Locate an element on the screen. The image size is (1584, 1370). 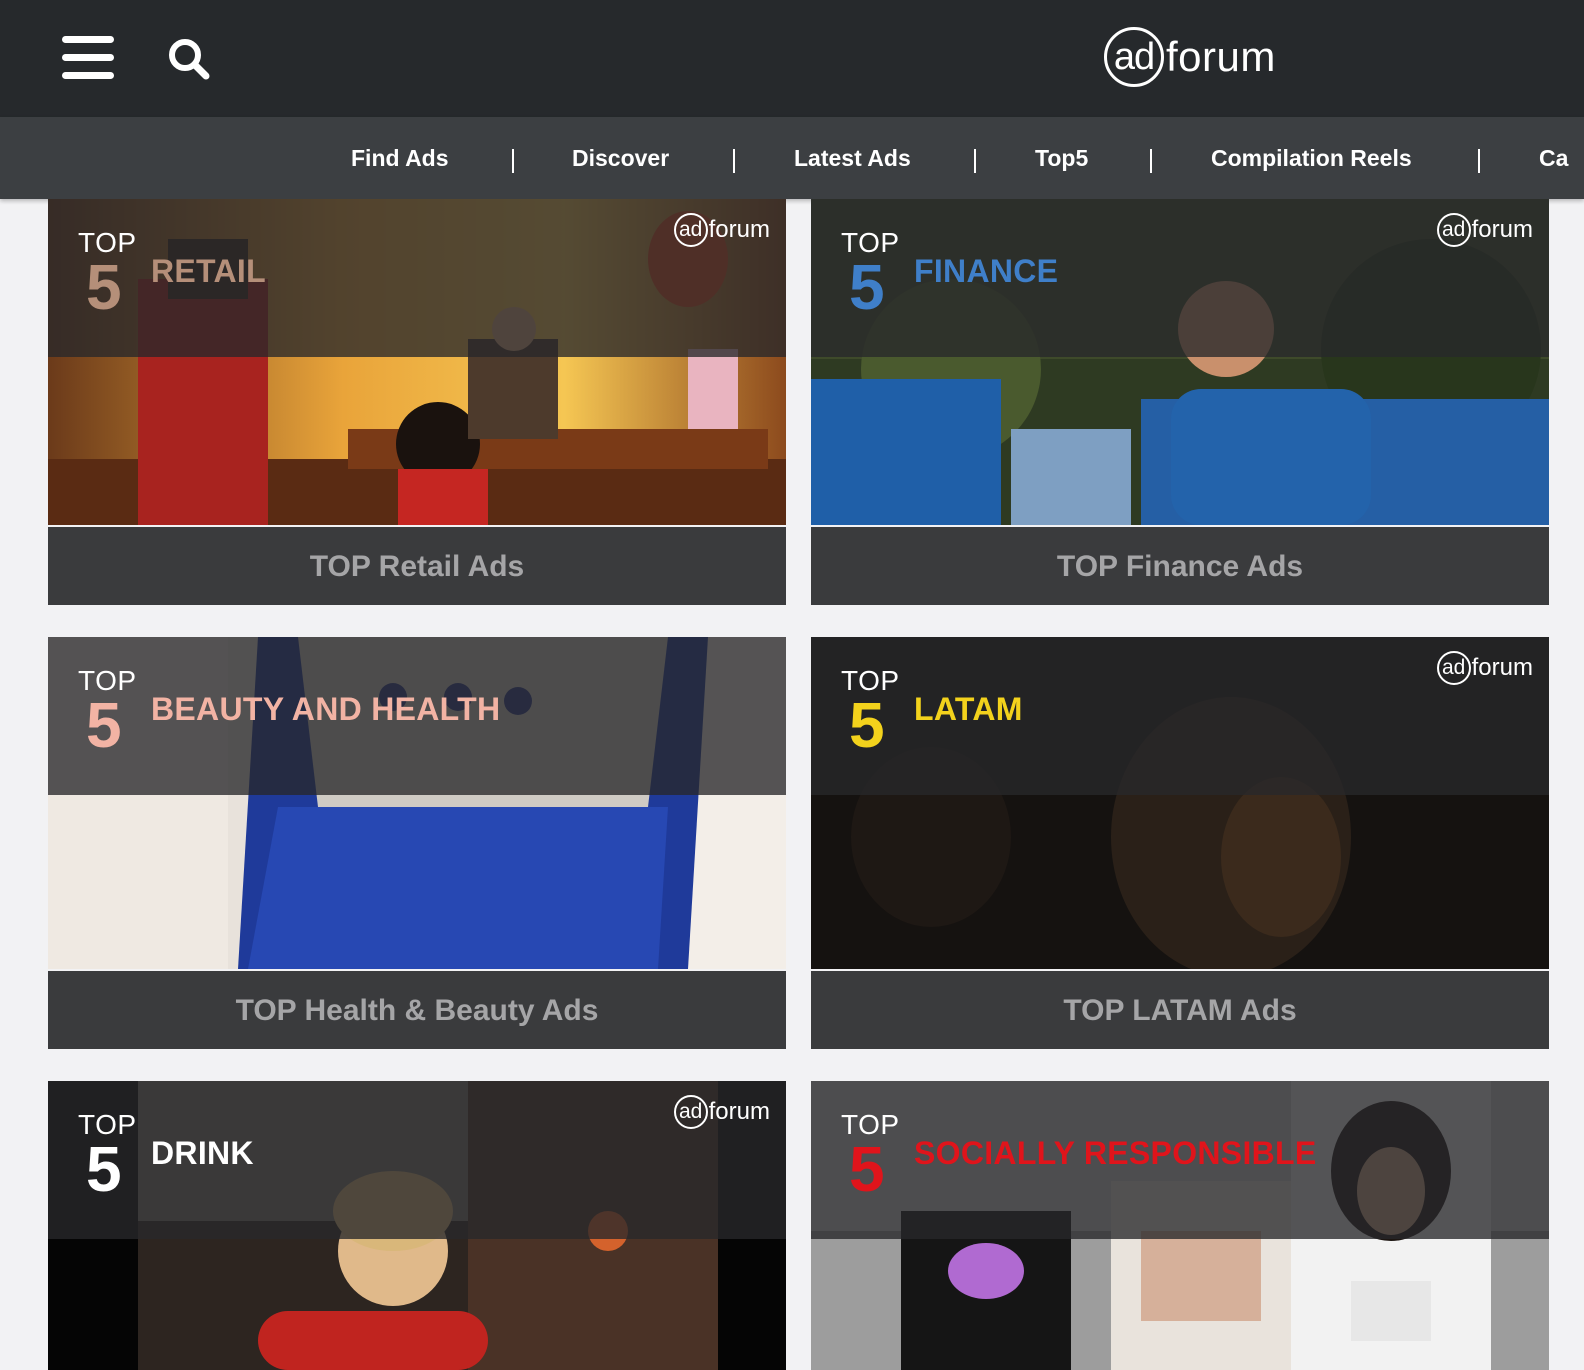
nav-discover: Discover is located at coordinates (620, 158).